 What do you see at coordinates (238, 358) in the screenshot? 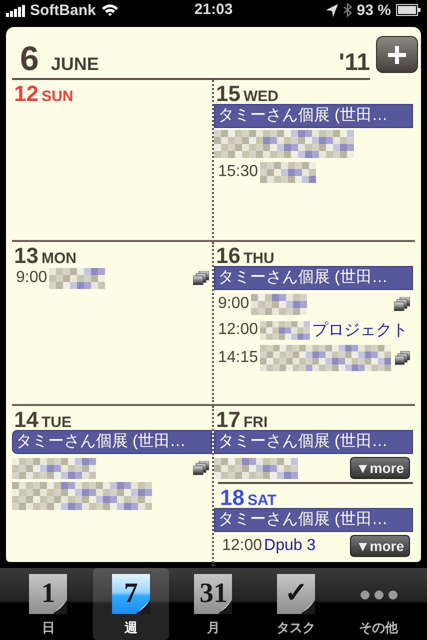
I see `event-time: 14:15` at bounding box center [238, 358].